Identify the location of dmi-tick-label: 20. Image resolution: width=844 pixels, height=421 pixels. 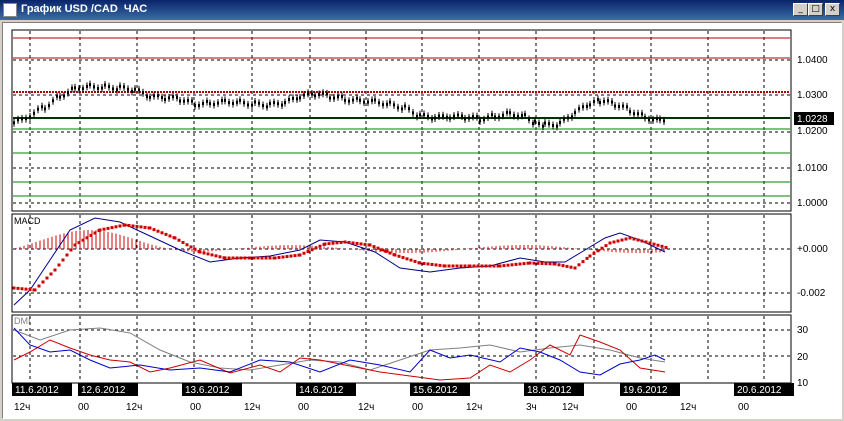
(803, 357).